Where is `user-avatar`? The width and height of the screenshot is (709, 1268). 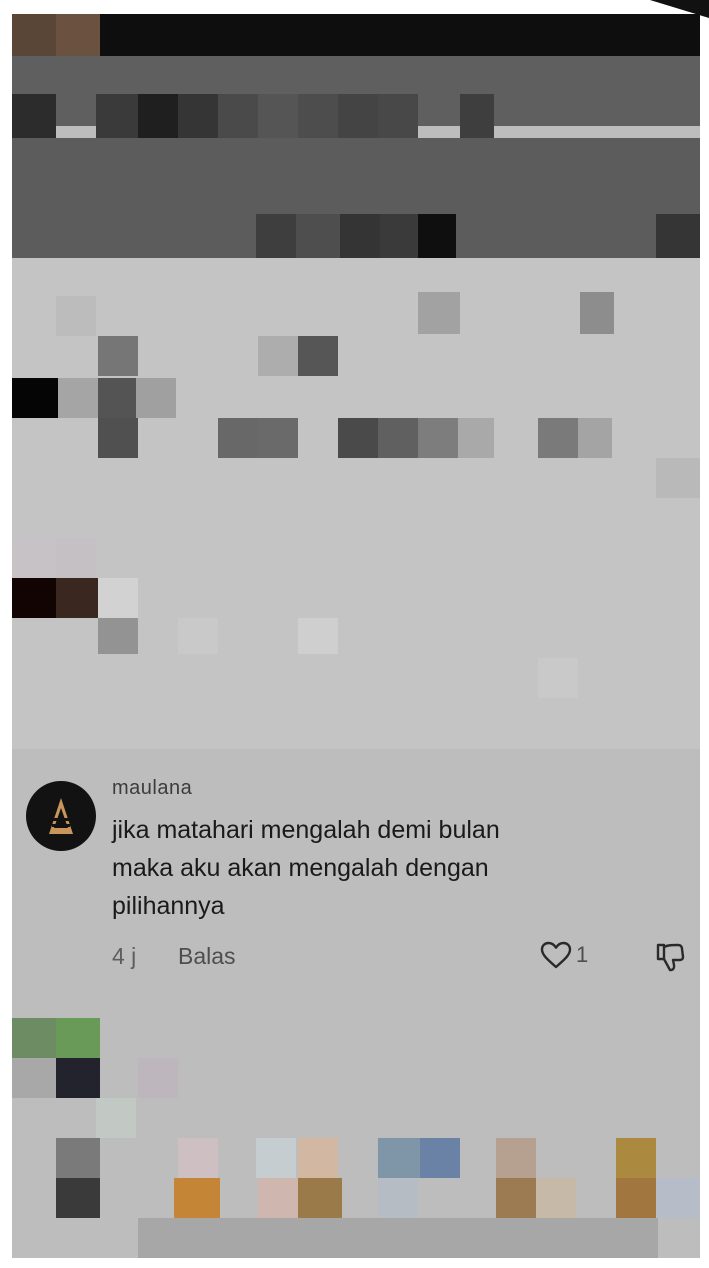 user-avatar is located at coordinates (61, 816).